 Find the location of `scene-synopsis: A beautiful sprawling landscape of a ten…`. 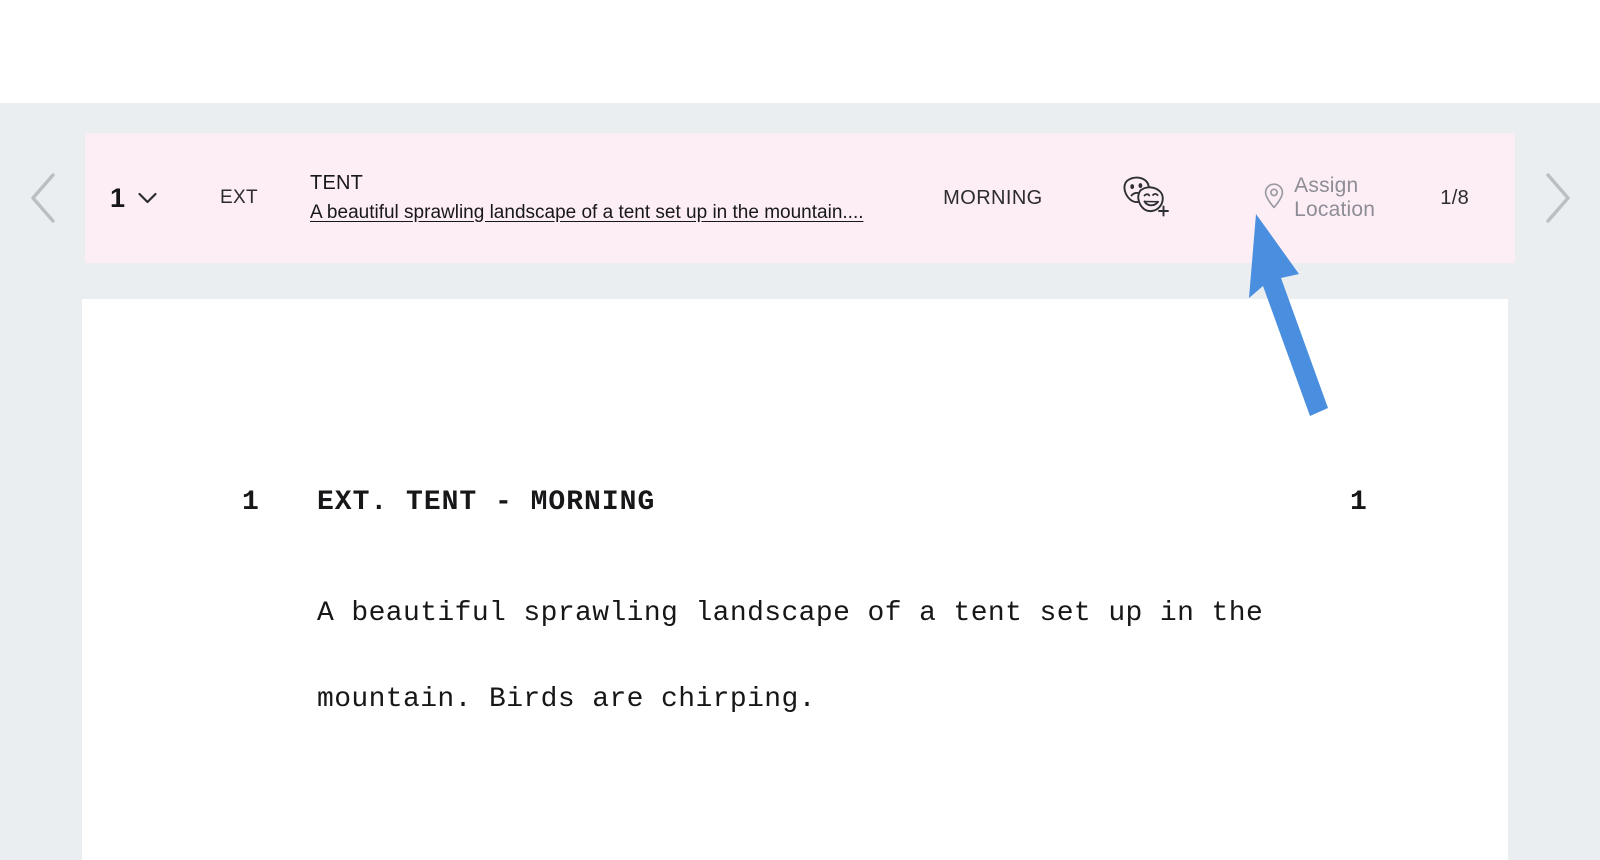

scene-synopsis: A beautiful sprawling landscape of a ten… is located at coordinates (601, 213).